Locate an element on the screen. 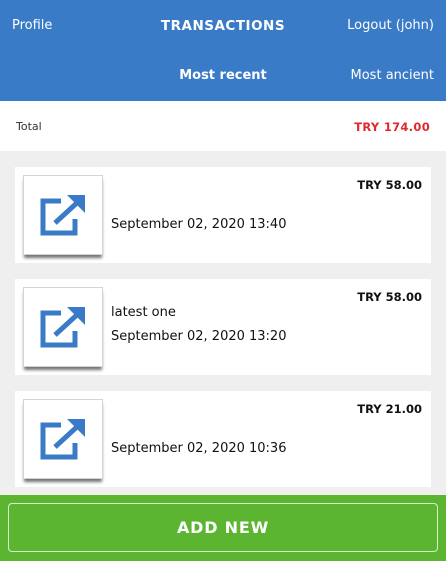  transaction-note: latest one is located at coordinates (143, 312).